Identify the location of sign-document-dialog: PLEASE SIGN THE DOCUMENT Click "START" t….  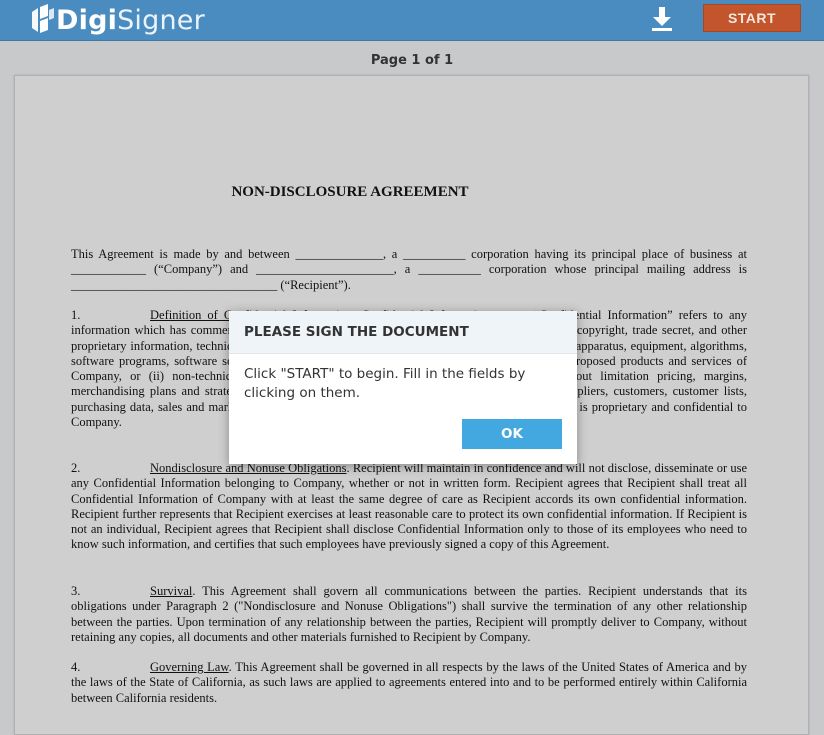
(403, 387).